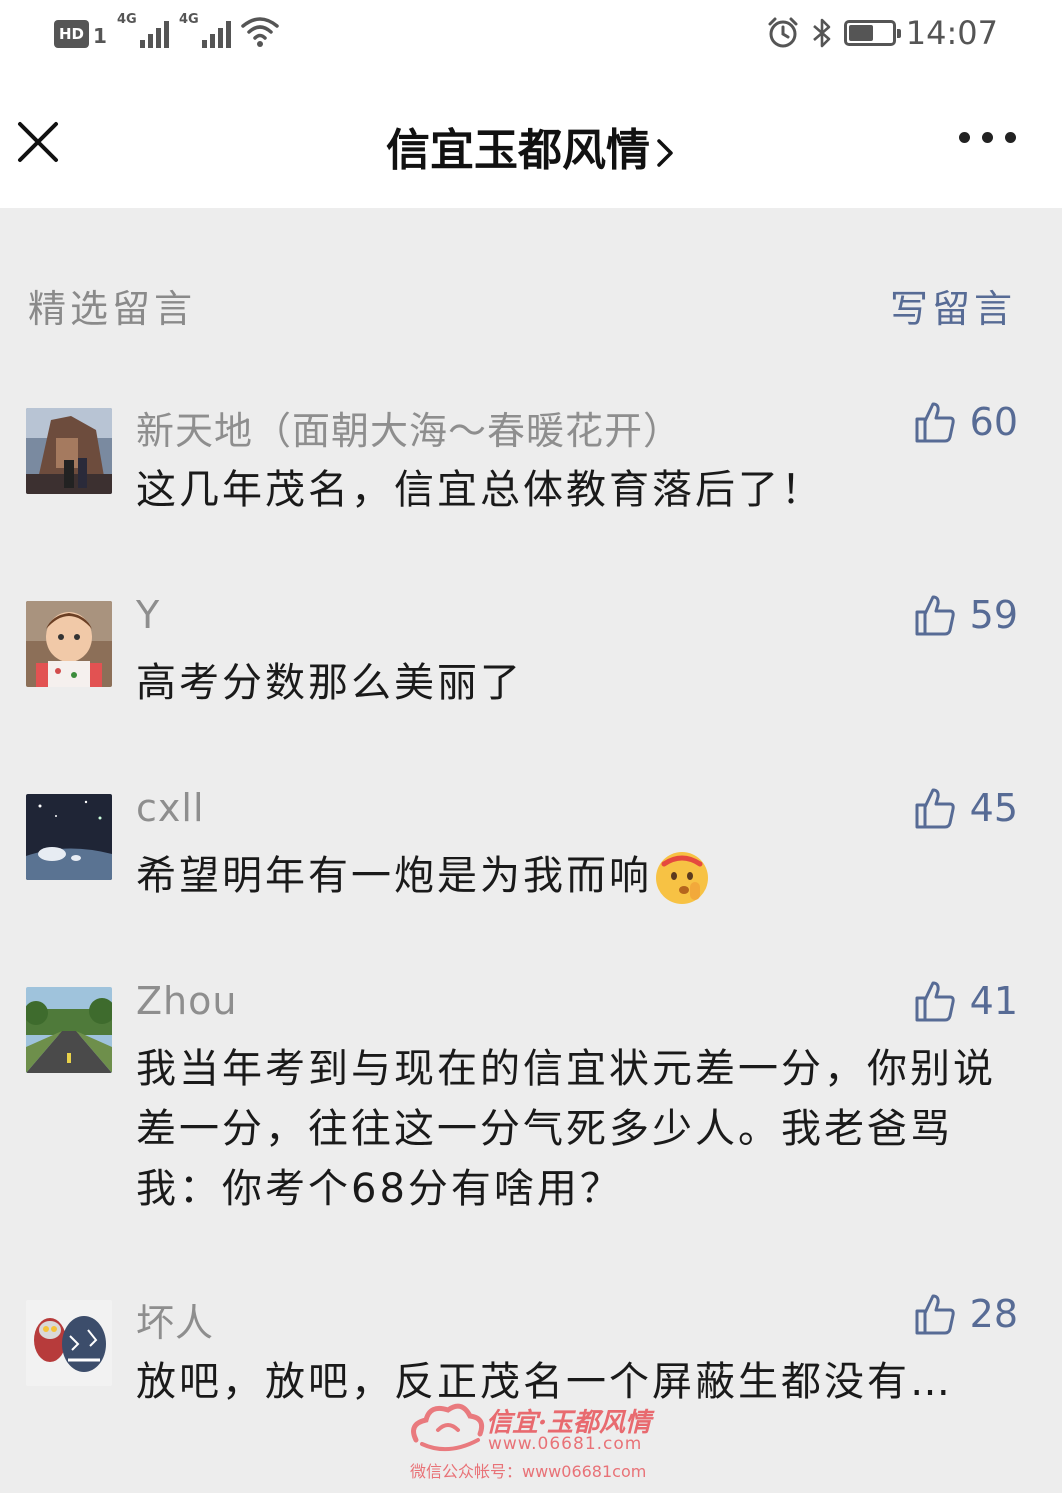 The image size is (1062, 1493). What do you see at coordinates (953, 305) in the screenshot?
I see `write-comment-button: 写留言` at bounding box center [953, 305].